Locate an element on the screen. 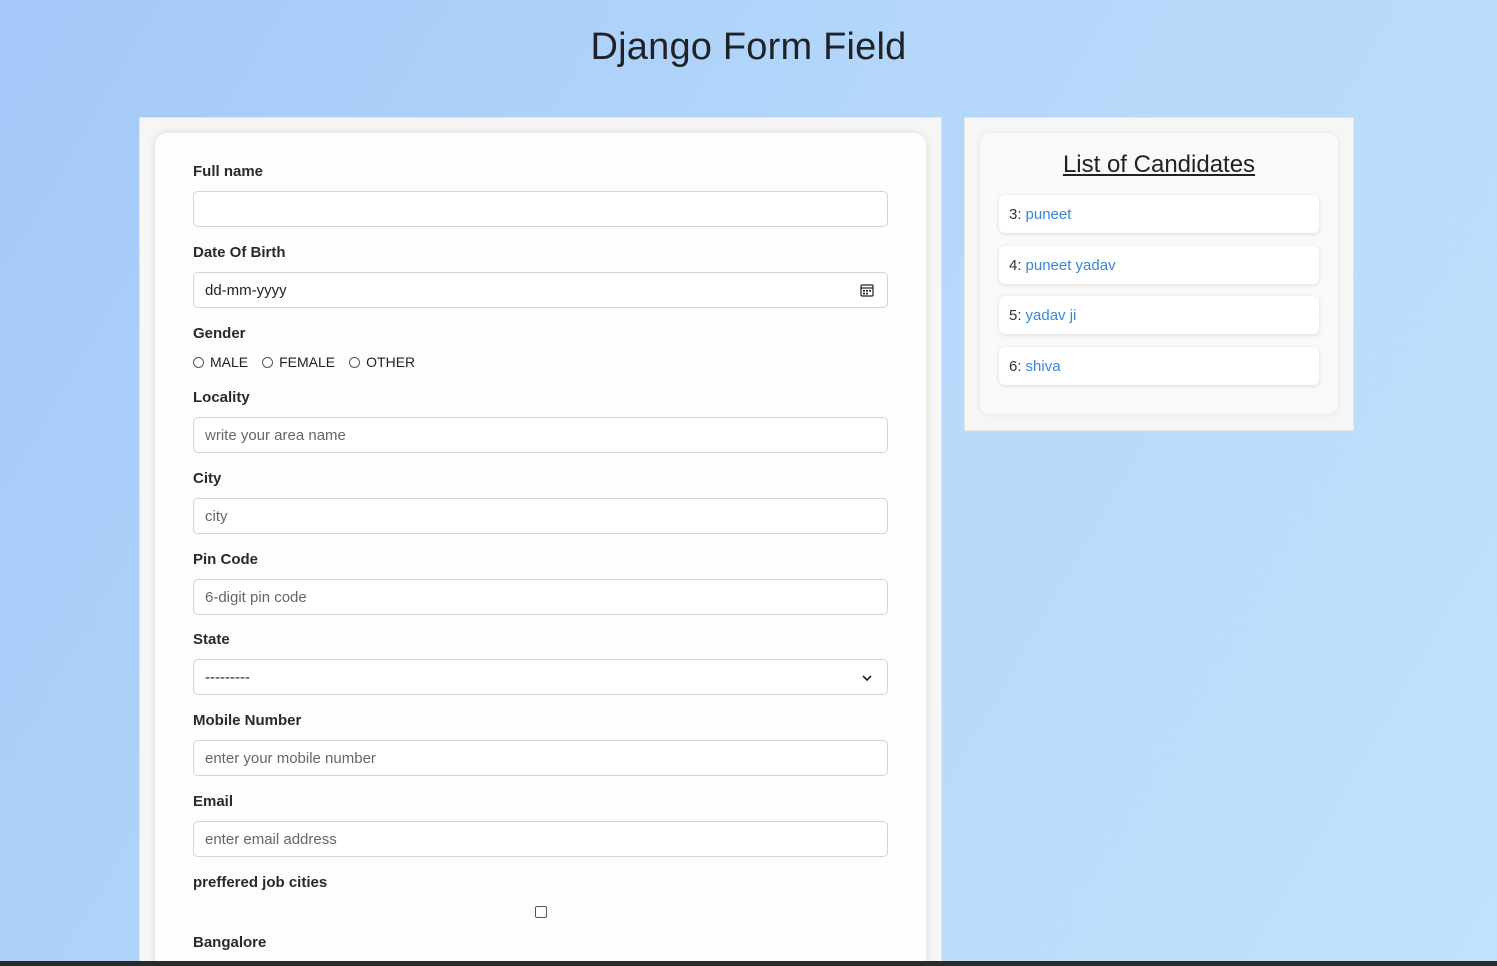 The width and height of the screenshot is (1497, 966). job-city-checkbox is located at coordinates (541, 912).